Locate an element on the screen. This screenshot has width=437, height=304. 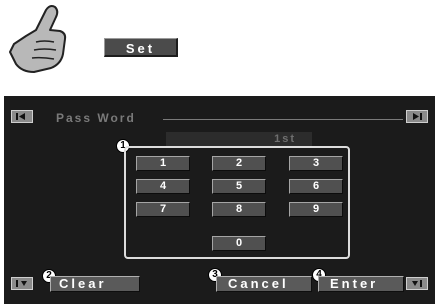
clear-button: Clear is located at coordinates (95, 284).